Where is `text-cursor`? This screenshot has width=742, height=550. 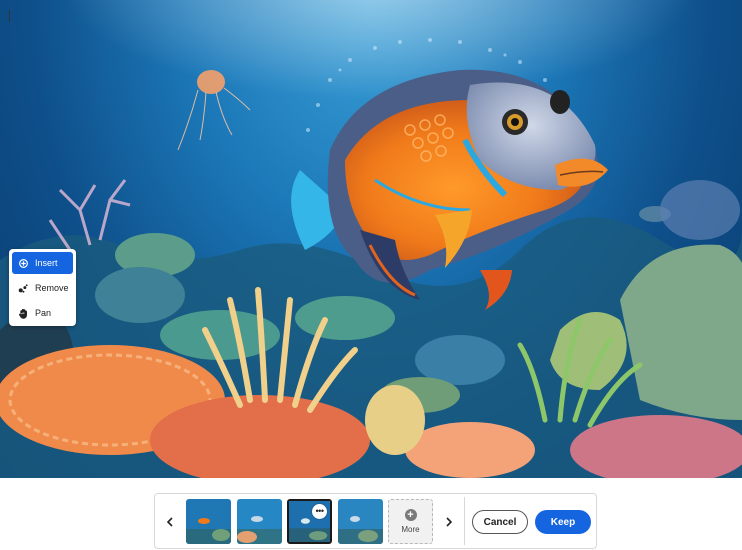 text-cursor is located at coordinates (9, 16).